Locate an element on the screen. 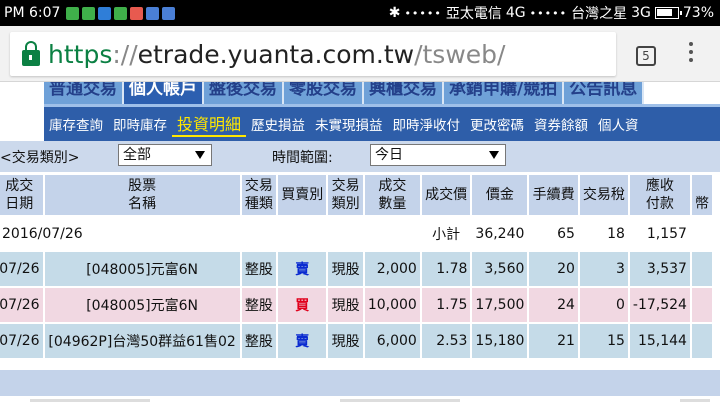 This screenshot has height=405, width=720. filter-bar: <交易類別> 全部 時間範圍: 今日 is located at coordinates (360, 156).